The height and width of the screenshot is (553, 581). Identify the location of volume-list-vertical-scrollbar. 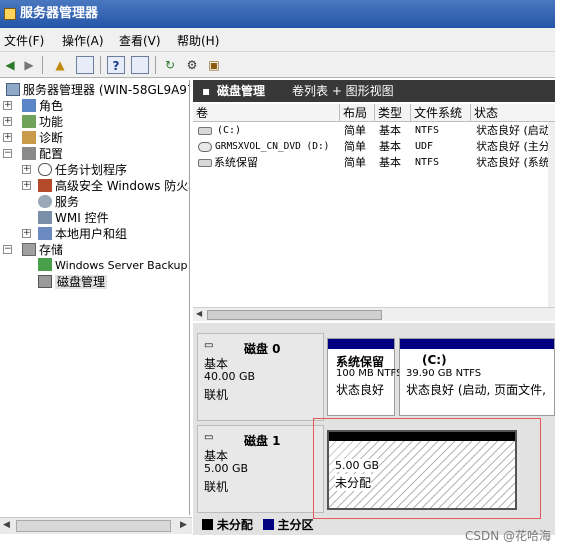
(551, 219).